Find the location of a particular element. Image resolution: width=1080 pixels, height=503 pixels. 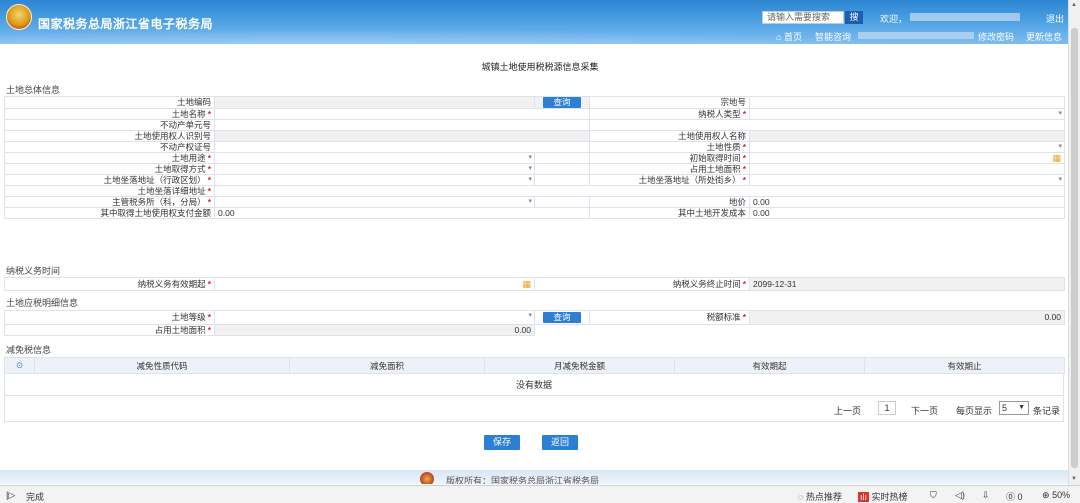

initial-acquire-time-field: ▦ is located at coordinates (907, 158).